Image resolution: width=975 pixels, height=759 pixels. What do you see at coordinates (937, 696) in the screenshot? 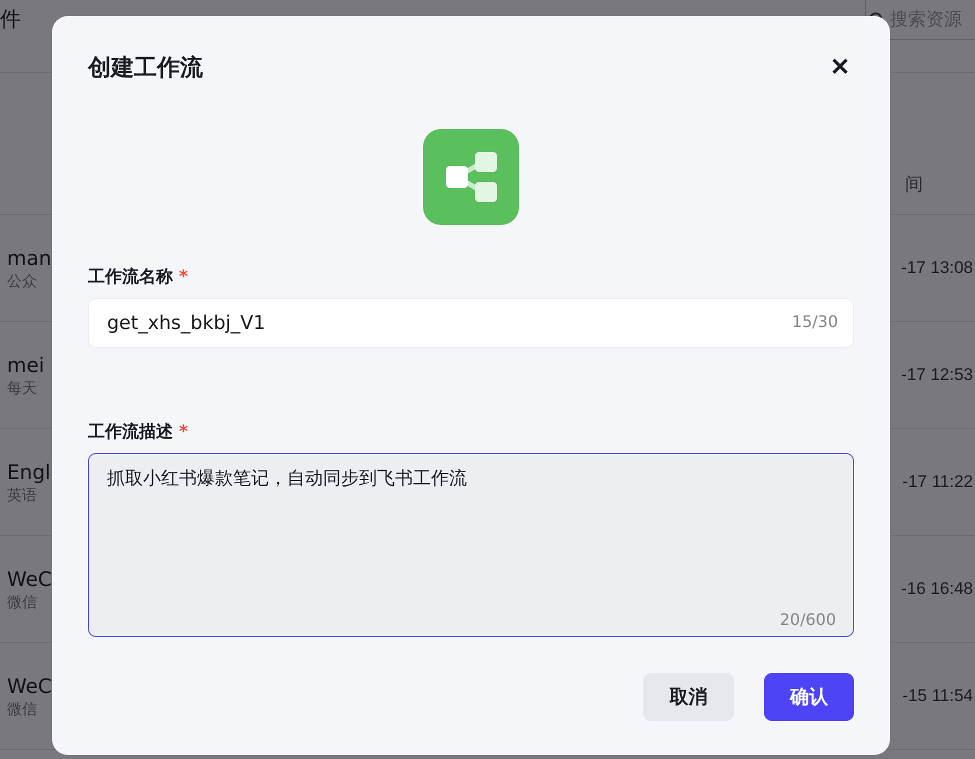
I see `row-time: -15 11:54` at bounding box center [937, 696].